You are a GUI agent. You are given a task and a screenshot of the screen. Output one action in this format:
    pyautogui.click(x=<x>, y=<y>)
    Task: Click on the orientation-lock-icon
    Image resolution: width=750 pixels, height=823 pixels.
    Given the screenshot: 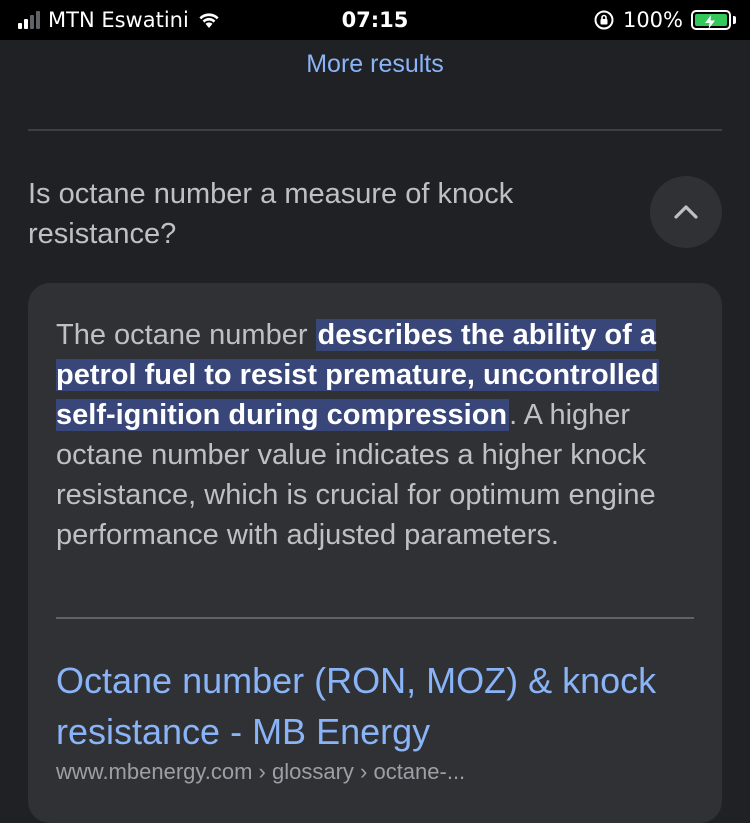 What is the action you would take?
    pyautogui.click(x=604, y=20)
    